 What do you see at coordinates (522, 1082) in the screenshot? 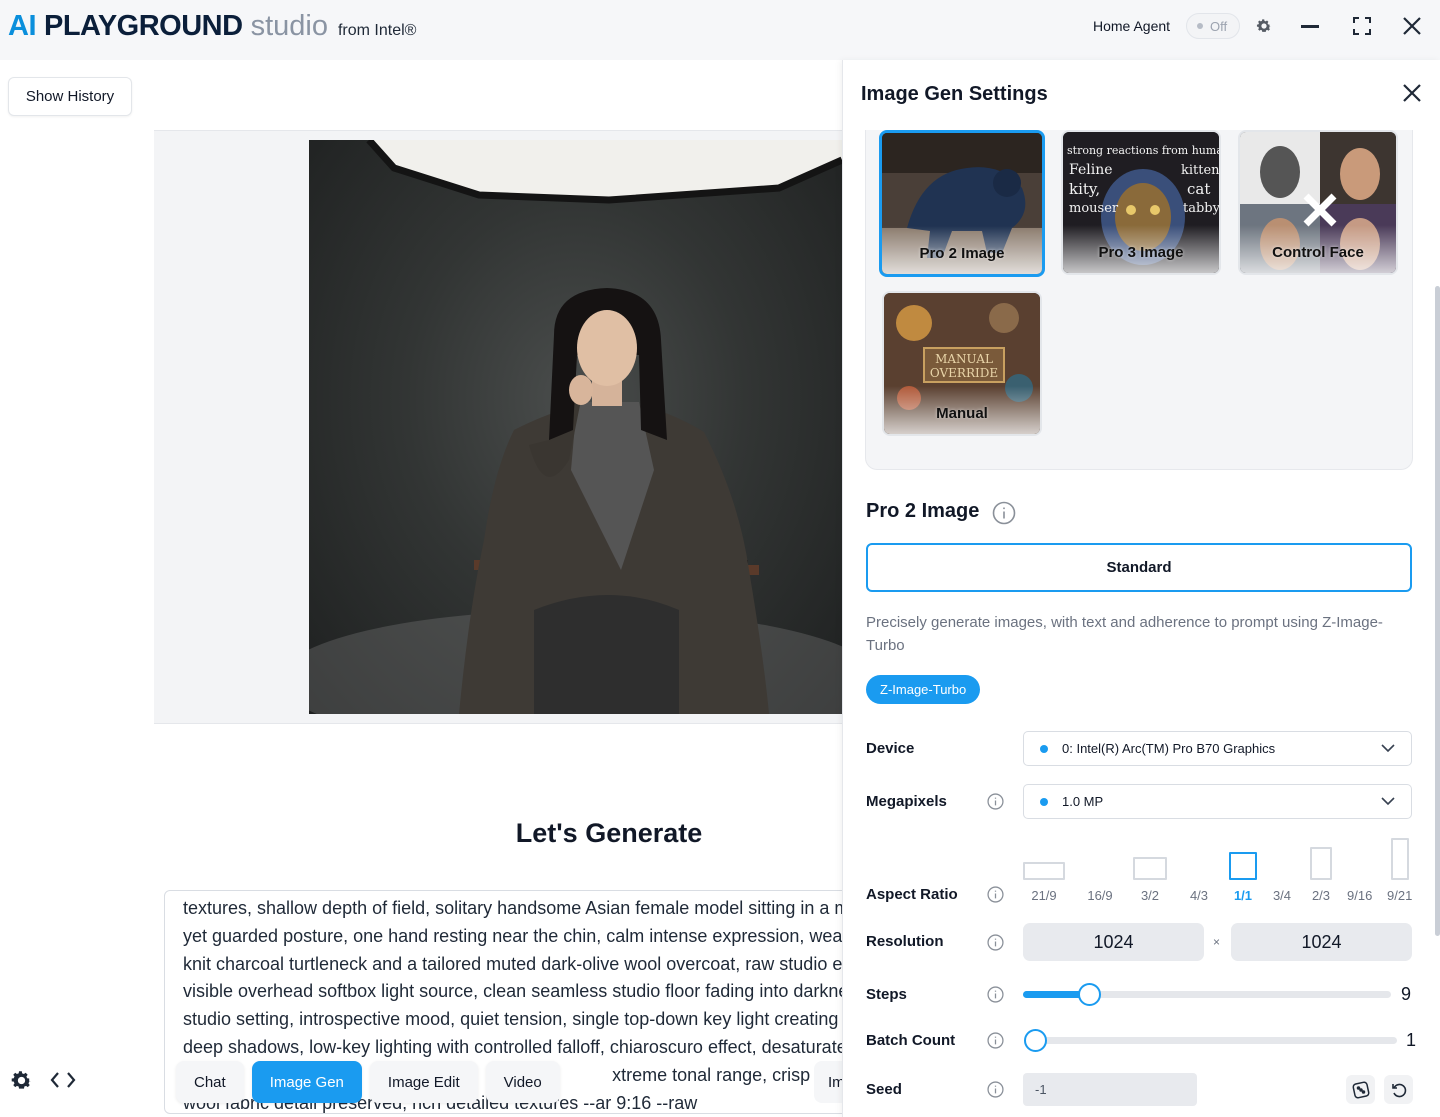
I see `tab-video: Video` at bounding box center [522, 1082].